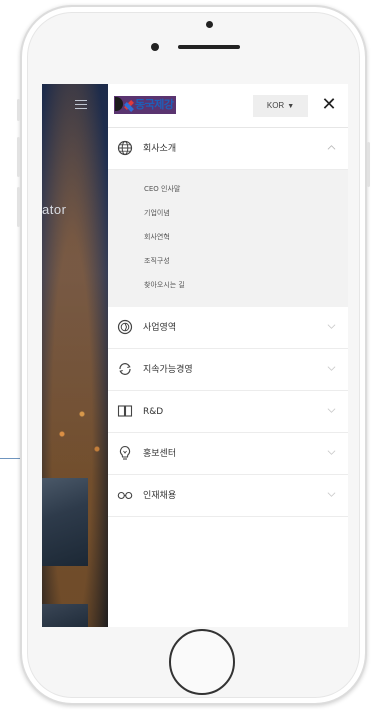 The height and width of the screenshot is (711, 373). Describe the element at coordinates (157, 261) in the screenshot. I see `submenu-item-organization: 조직구성` at that location.